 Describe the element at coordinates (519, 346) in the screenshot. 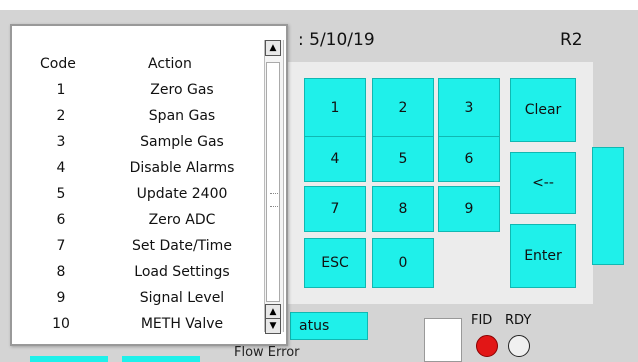

I see `rdy-indicator-light` at that location.